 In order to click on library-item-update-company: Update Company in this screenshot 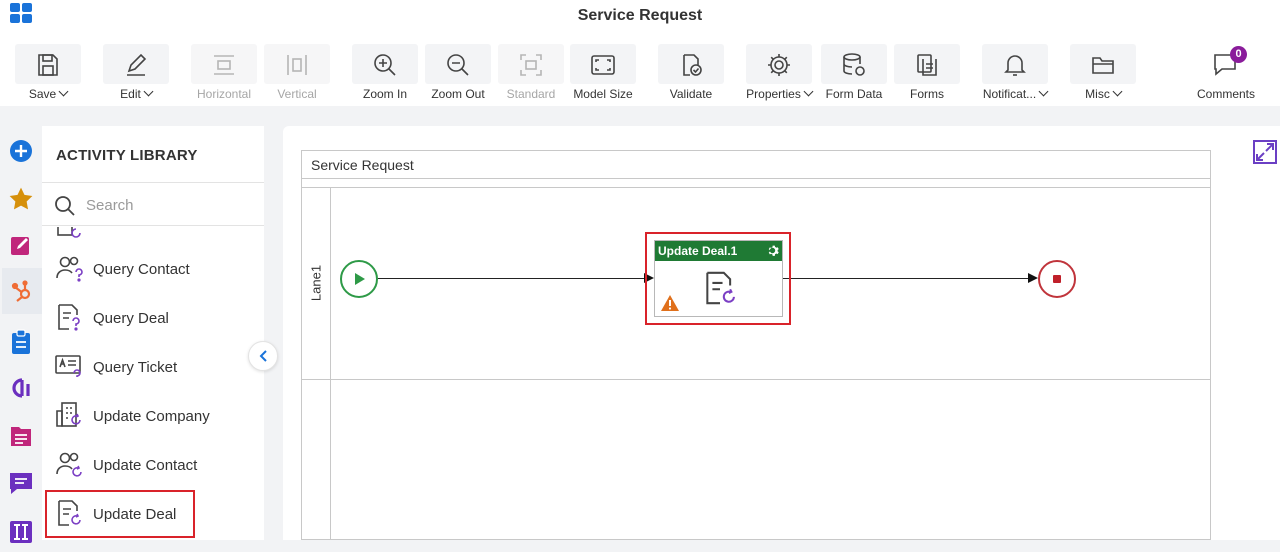, I will do `click(153, 416)`.